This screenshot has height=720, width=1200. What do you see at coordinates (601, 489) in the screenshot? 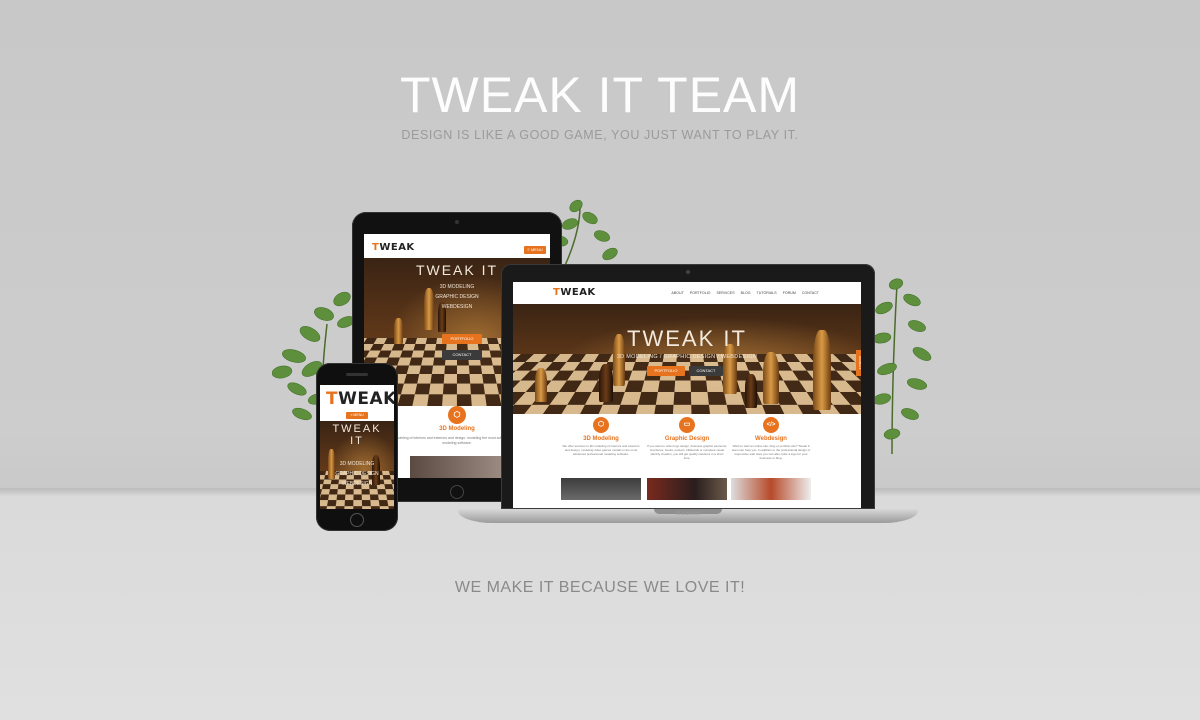
I see `thumbnail-3d` at bounding box center [601, 489].